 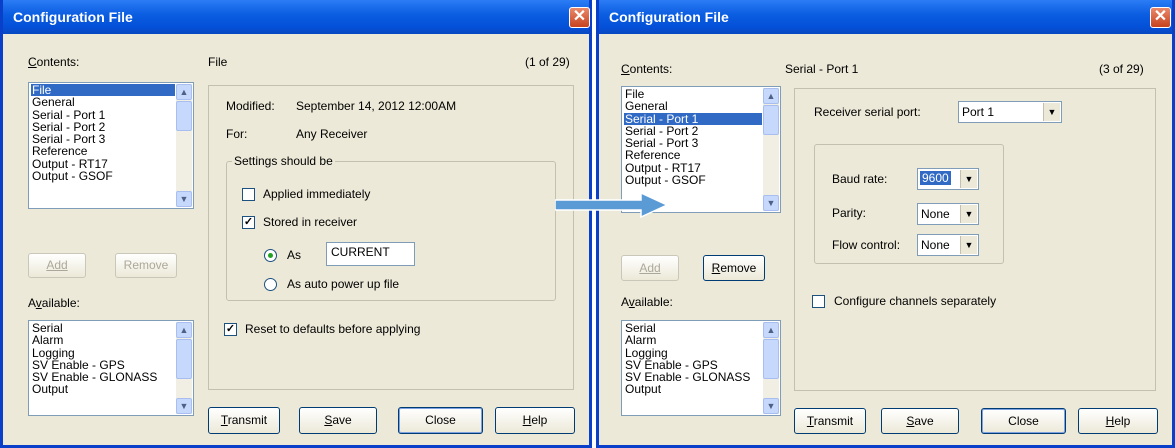 I want to click on as-name-input: CURRENT, so click(x=370, y=254).